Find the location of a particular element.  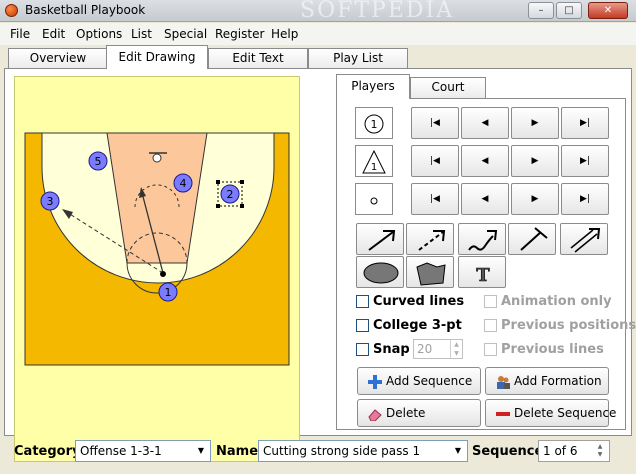

name-label: Name is located at coordinates (237, 451).